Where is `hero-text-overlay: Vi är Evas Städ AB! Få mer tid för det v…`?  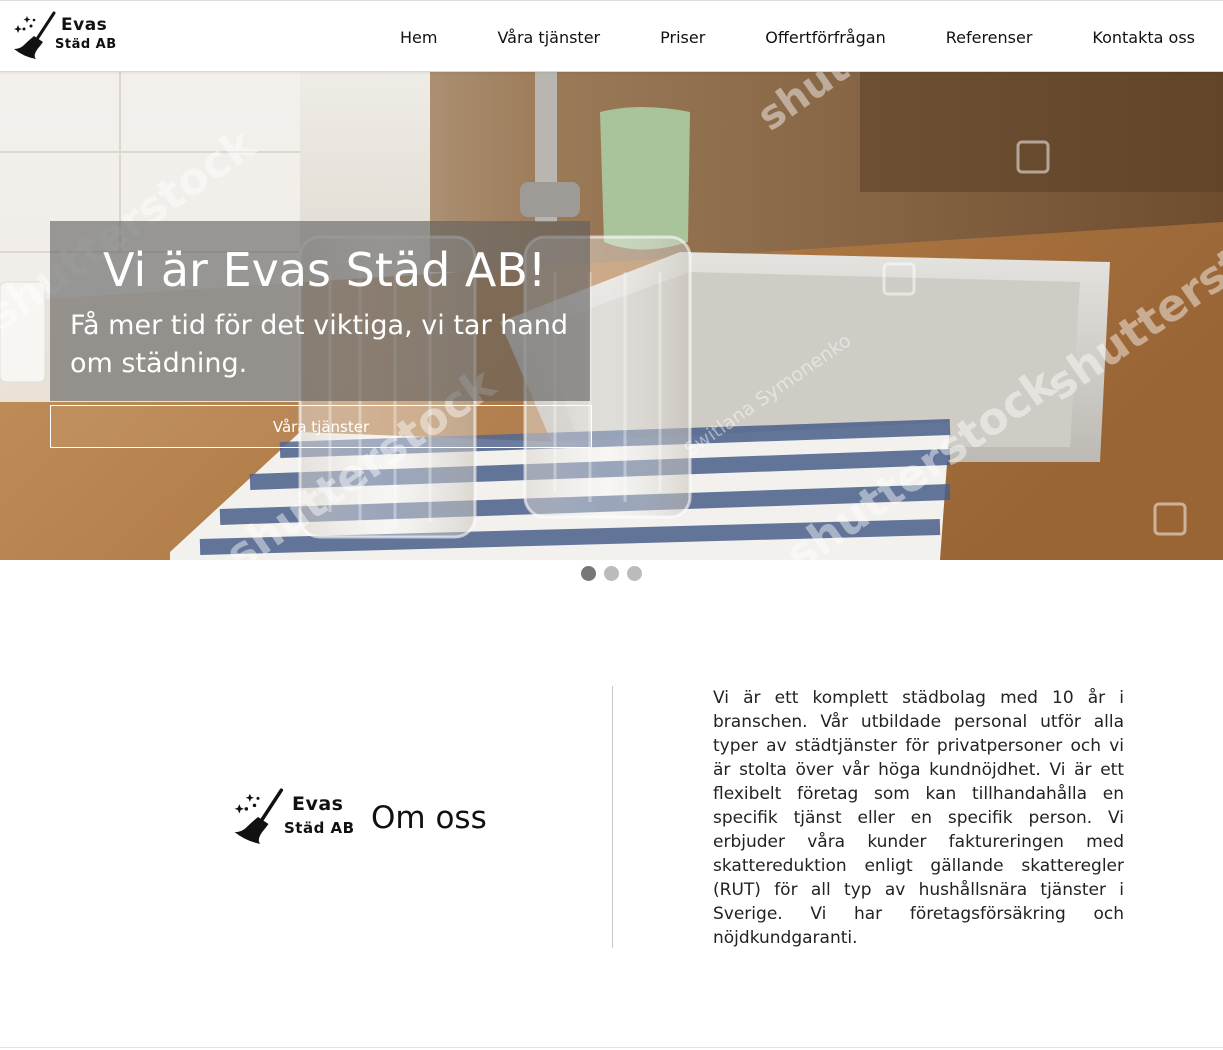
hero-text-overlay: Vi är Evas Städ AB! Få mer tid för det v… is located at coordinates (320, 311).